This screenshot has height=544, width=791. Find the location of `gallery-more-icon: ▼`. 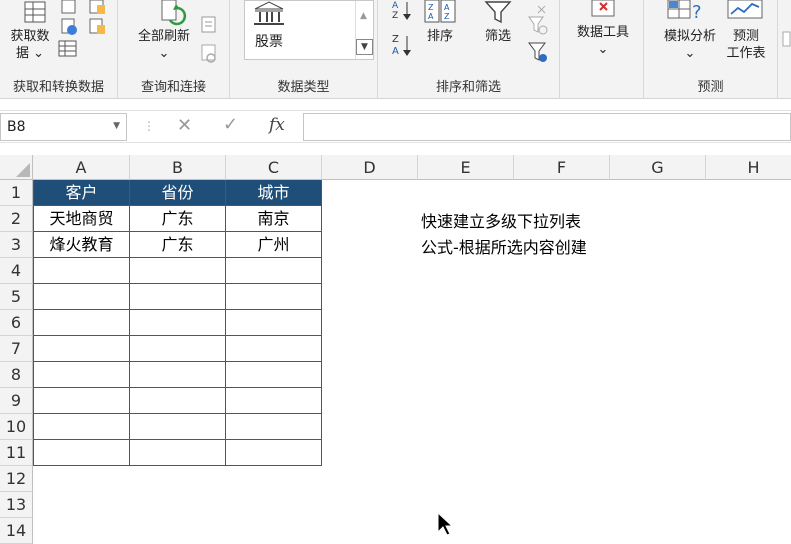

gallery-more-icon: ▼ is located at coordinates (364, 47).